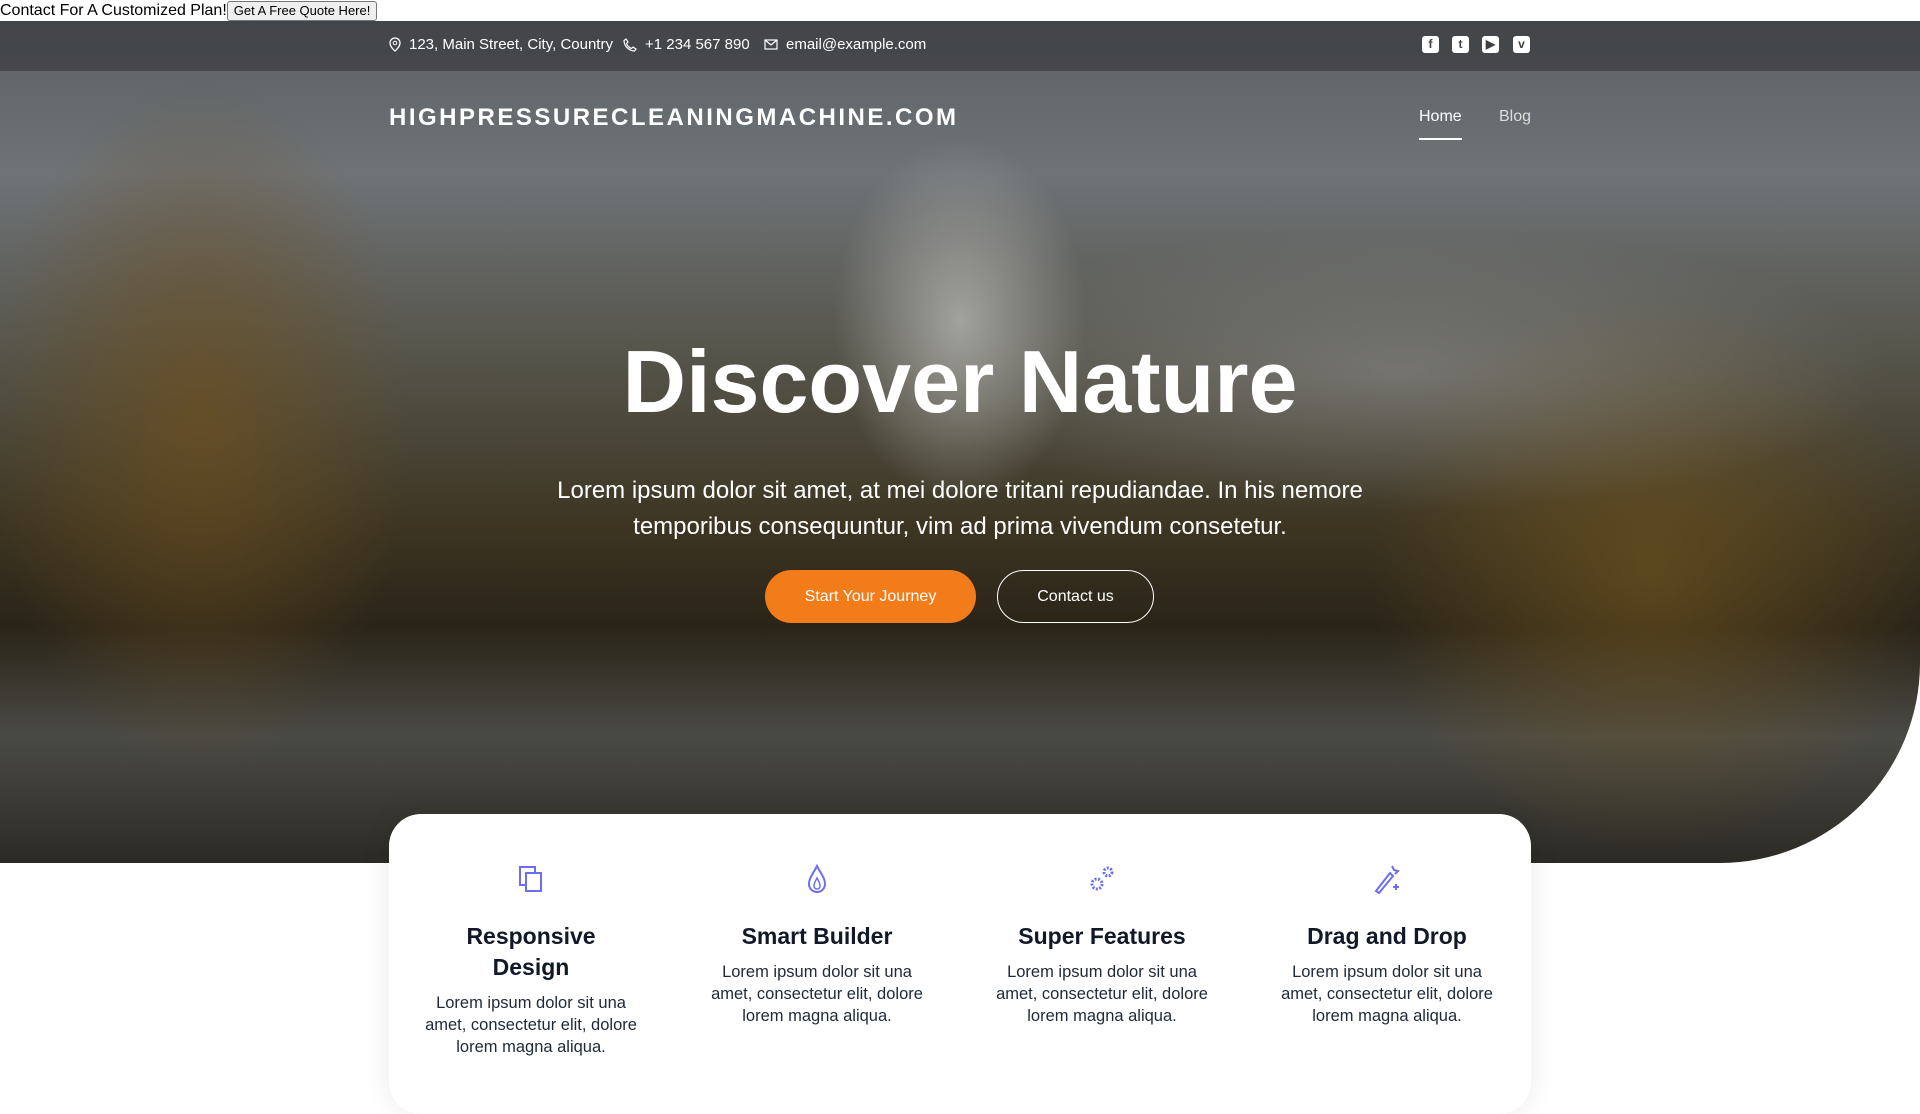 This screenshot has height=1114, width=1920. Describe the element at coordinates (1387, 936) in the screenshot. I see `feature-title: Drag and Drop` at that location.